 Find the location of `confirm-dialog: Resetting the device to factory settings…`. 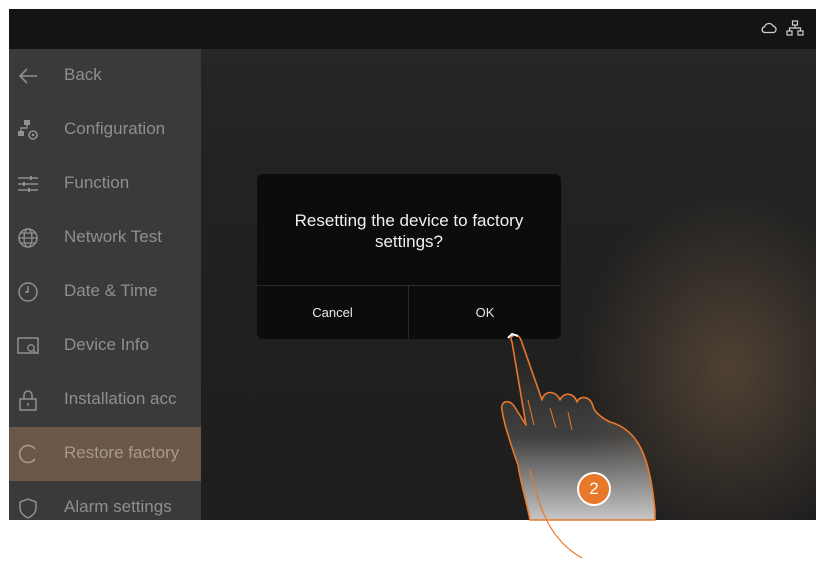

confirm-dialog: Resetting the device to factory settings… is located at coordinates (409, 256).